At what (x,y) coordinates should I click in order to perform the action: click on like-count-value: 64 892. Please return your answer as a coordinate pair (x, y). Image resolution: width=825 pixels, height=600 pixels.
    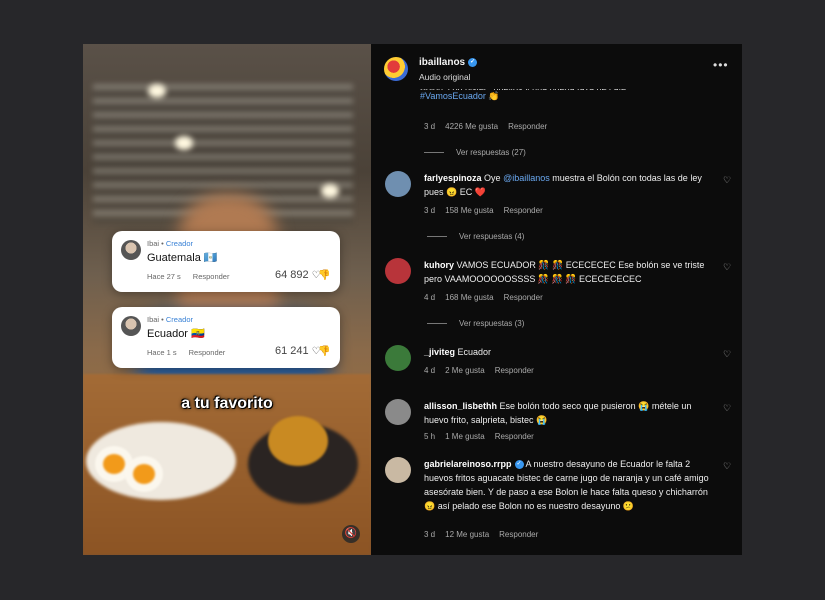
    Looking at the image, I should click on (292, 275).